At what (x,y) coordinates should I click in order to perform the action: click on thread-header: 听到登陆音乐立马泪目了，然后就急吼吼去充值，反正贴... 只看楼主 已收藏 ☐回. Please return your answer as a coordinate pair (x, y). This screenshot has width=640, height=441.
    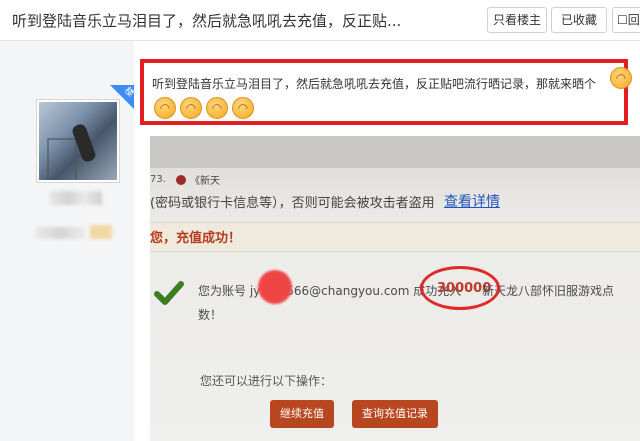
    Looking at the image, I should click on (320, 20).